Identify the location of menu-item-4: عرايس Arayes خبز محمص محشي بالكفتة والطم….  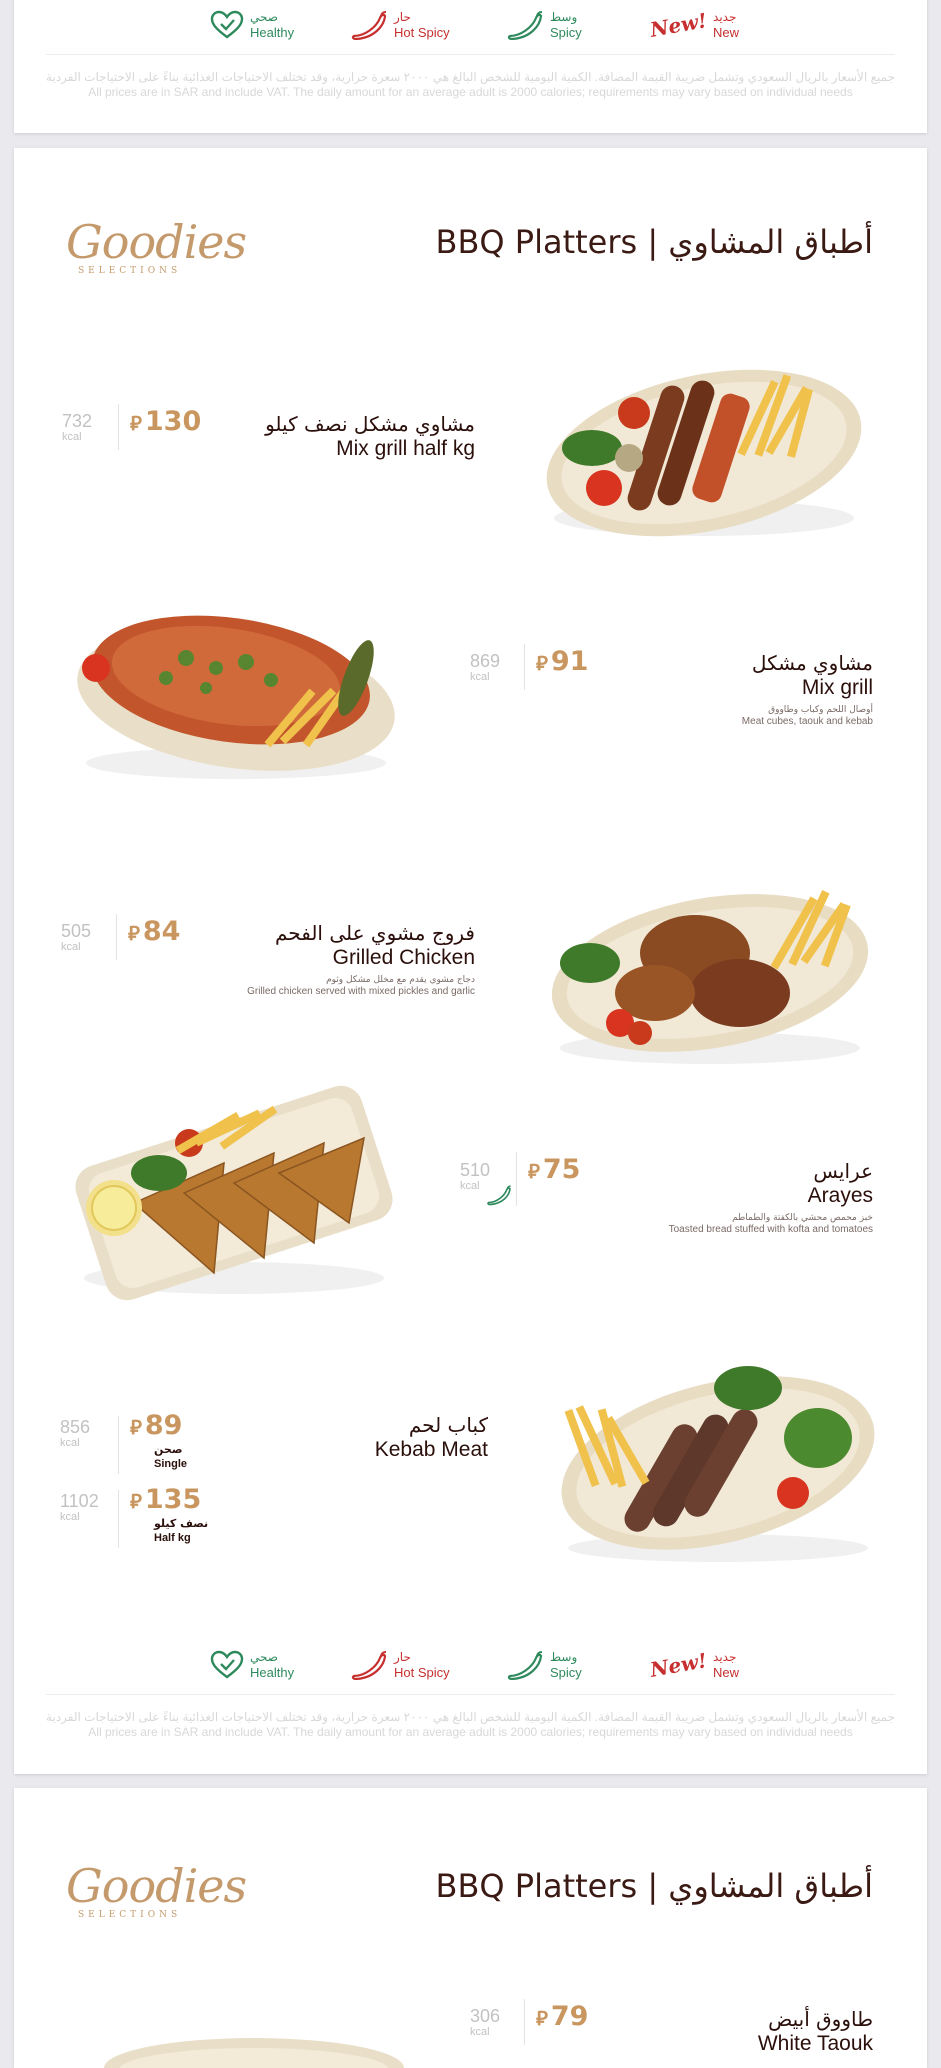
(723, 1197).